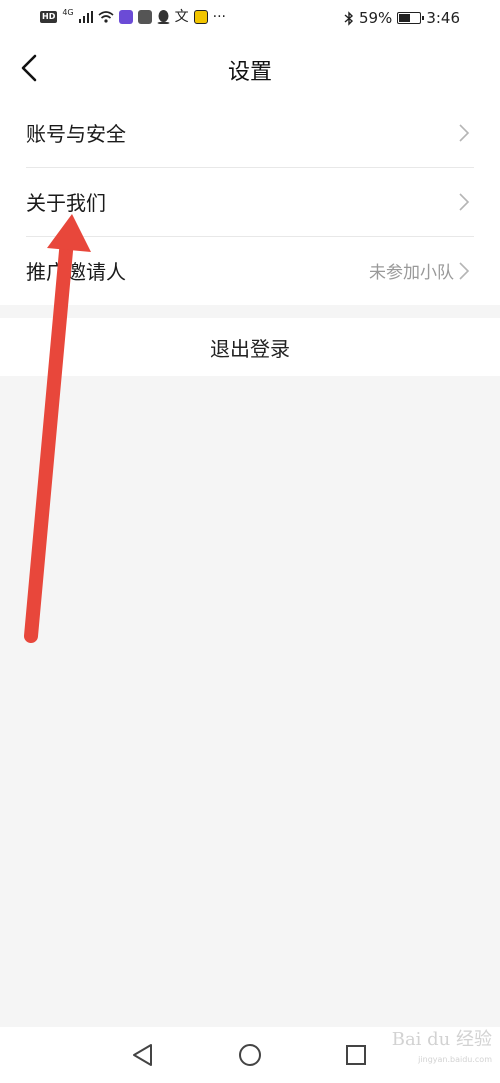 The height and width of the screenshot is (1083, 500). I want to click on bluetooth-icon, so click(348, 18).